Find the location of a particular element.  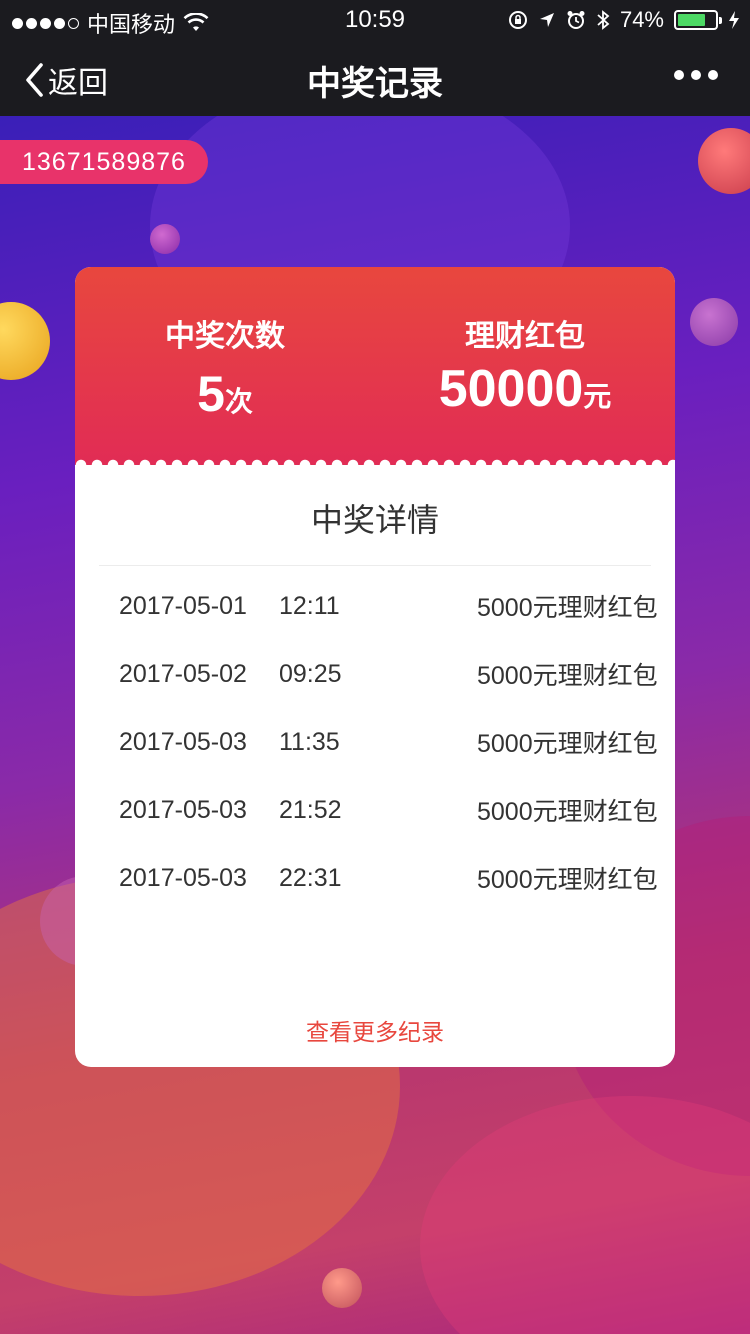

prize-row: 2017-05-03 11:35 5000元理财红包 is located at coordinates (375, 742).